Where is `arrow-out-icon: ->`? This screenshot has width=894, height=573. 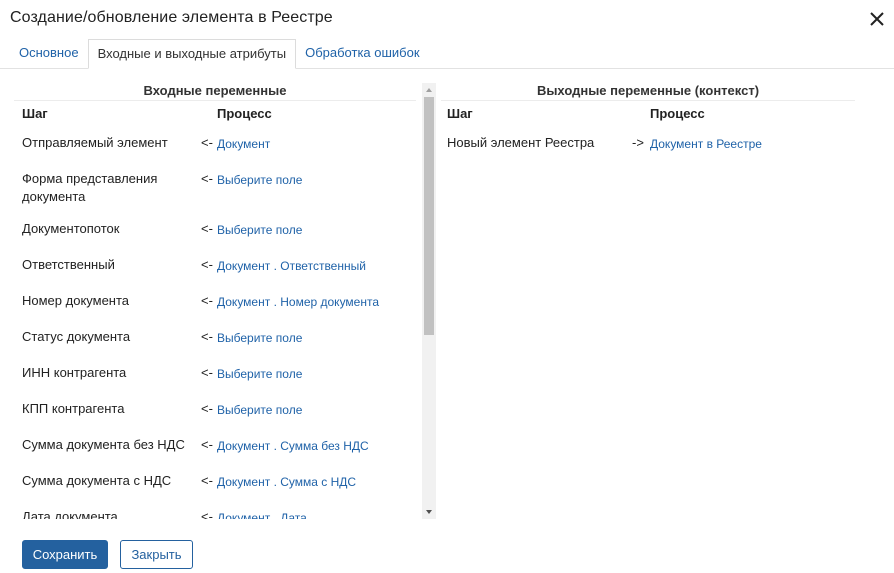
arrow-out-icon: -> is located at coordinates (638, 142).